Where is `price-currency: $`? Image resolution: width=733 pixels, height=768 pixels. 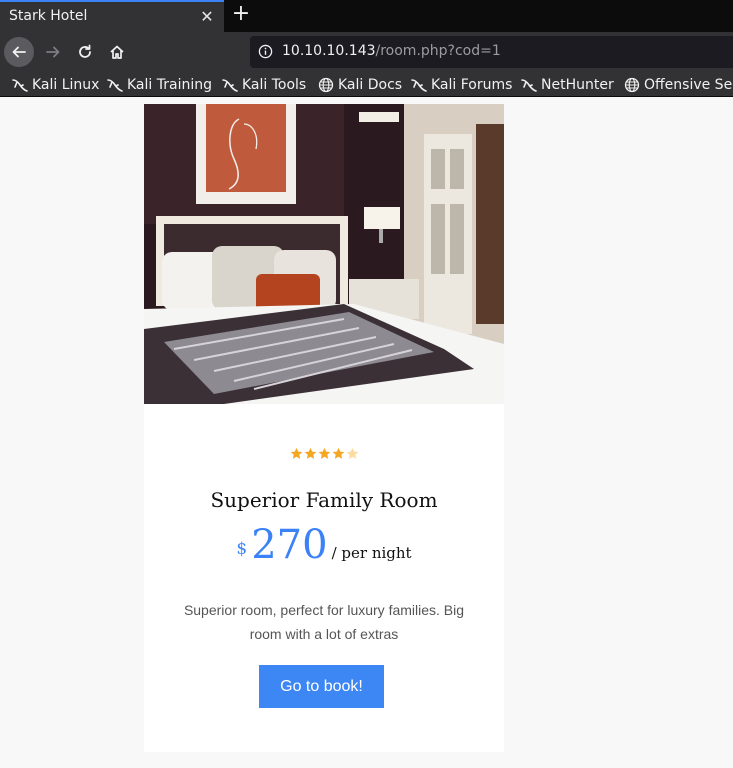 price-currency: $ is located at coordinates (242, 549).